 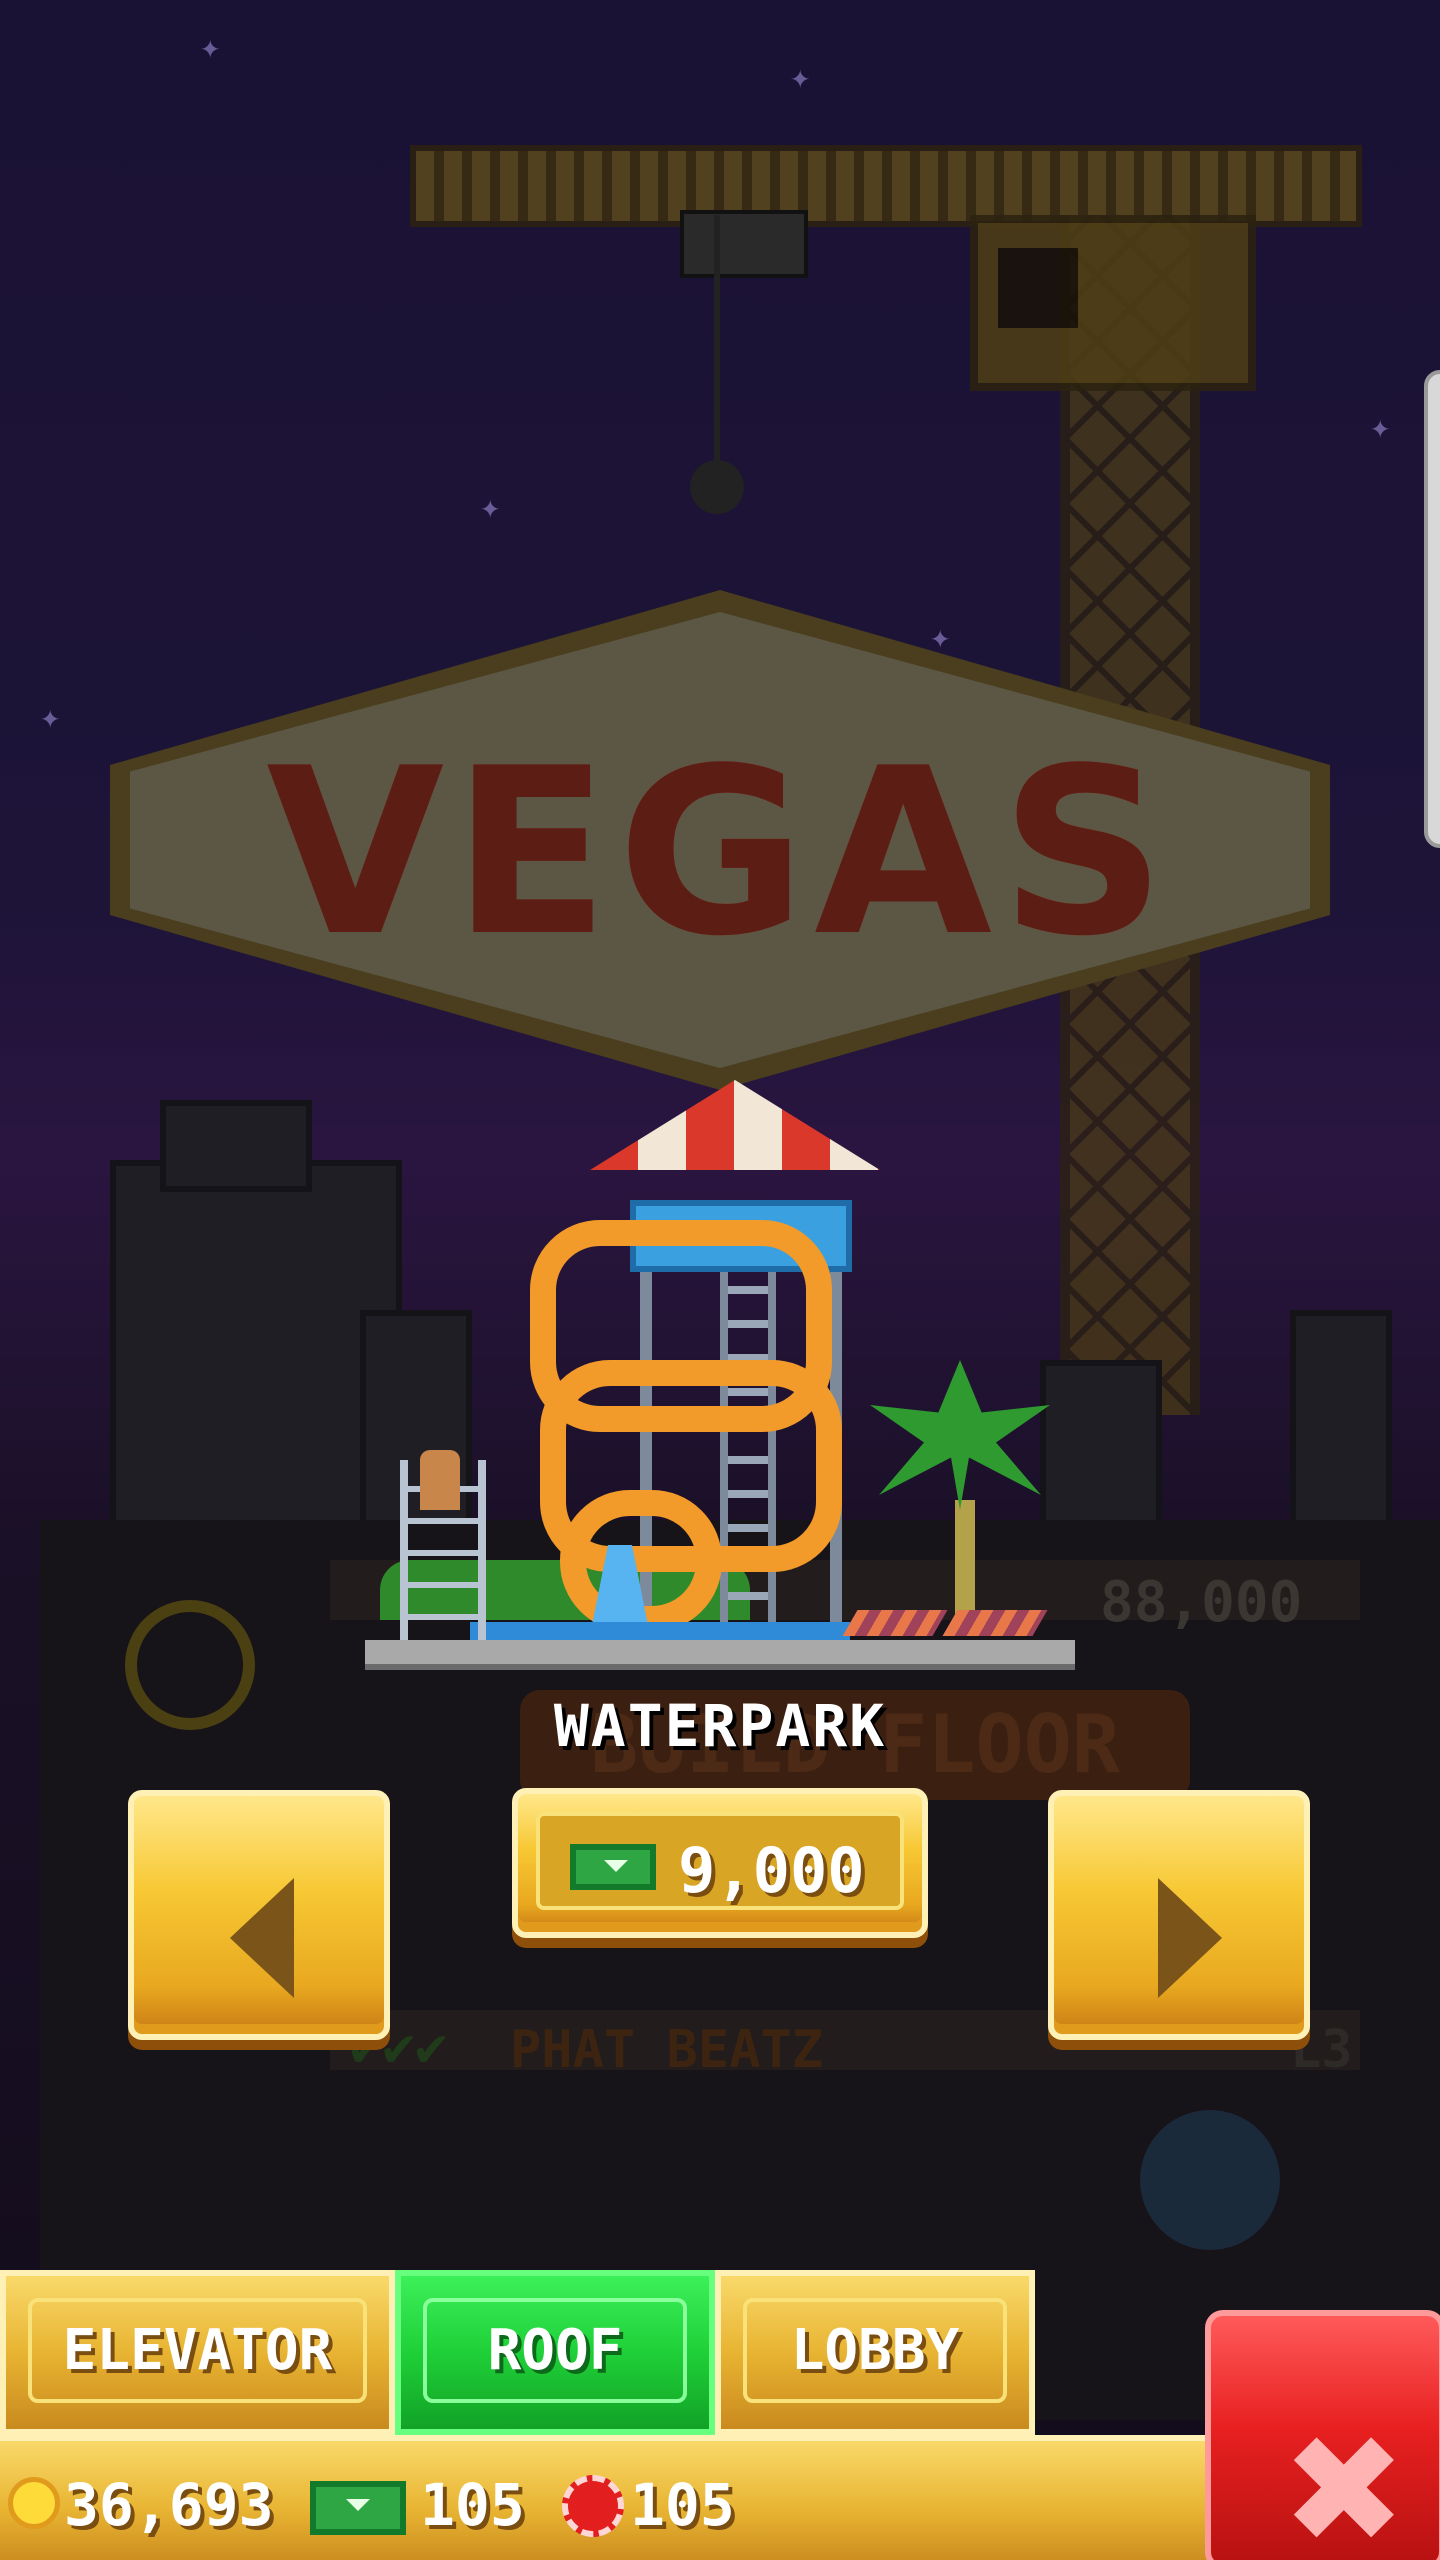 I want to click on tab-label: LOBBY, so click(x=875, y=2350).